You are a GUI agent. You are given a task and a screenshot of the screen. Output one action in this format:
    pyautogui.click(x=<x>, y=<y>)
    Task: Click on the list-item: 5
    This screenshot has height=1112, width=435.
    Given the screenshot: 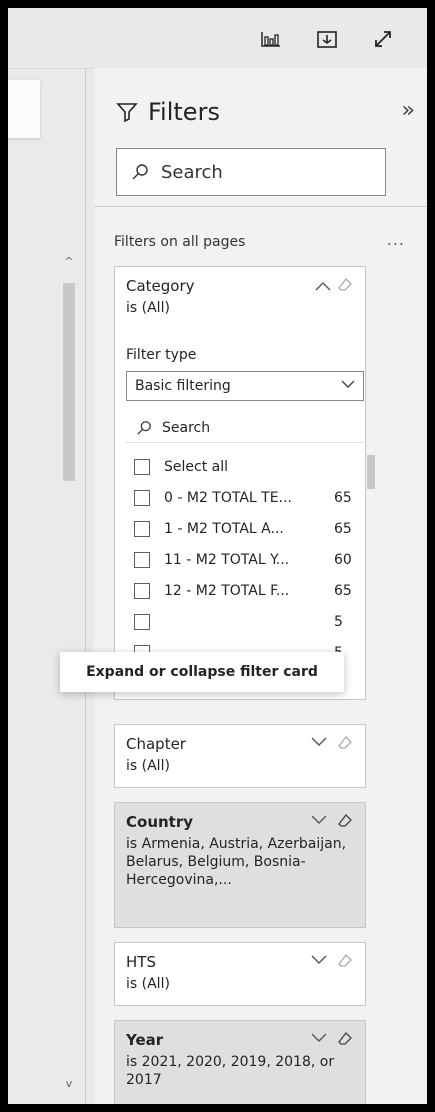 What is the action you would take?
    pyautogui.click(x=245, y=621)
    